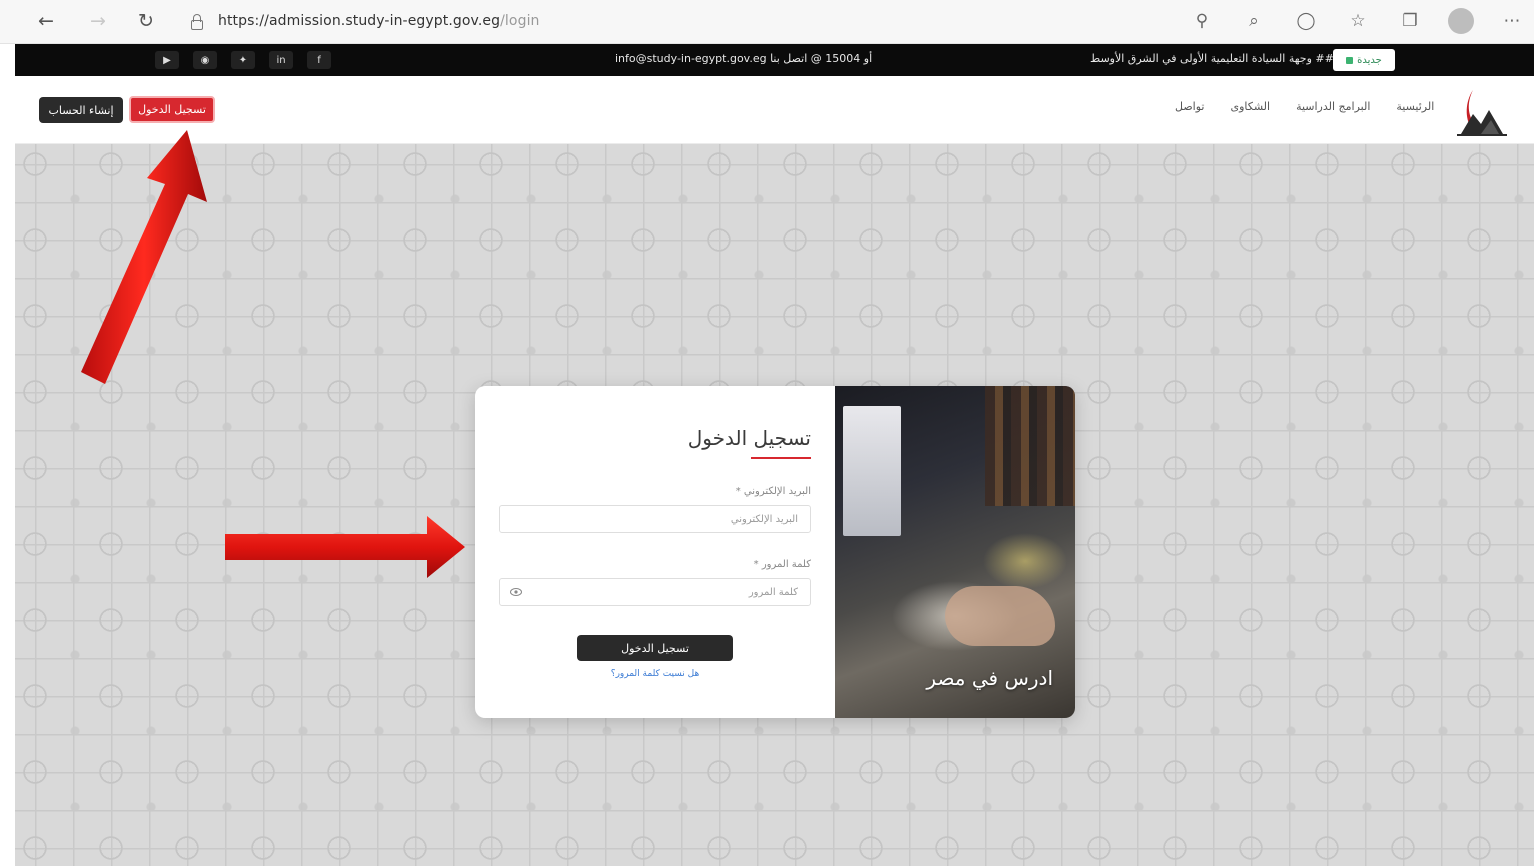 The width and height of the screenshot is (1534, 866). What do you see at coordinates (144, 257) in the screenshot?
I see `arrow-to-login-button-icon` at bounding box center [144, 257].